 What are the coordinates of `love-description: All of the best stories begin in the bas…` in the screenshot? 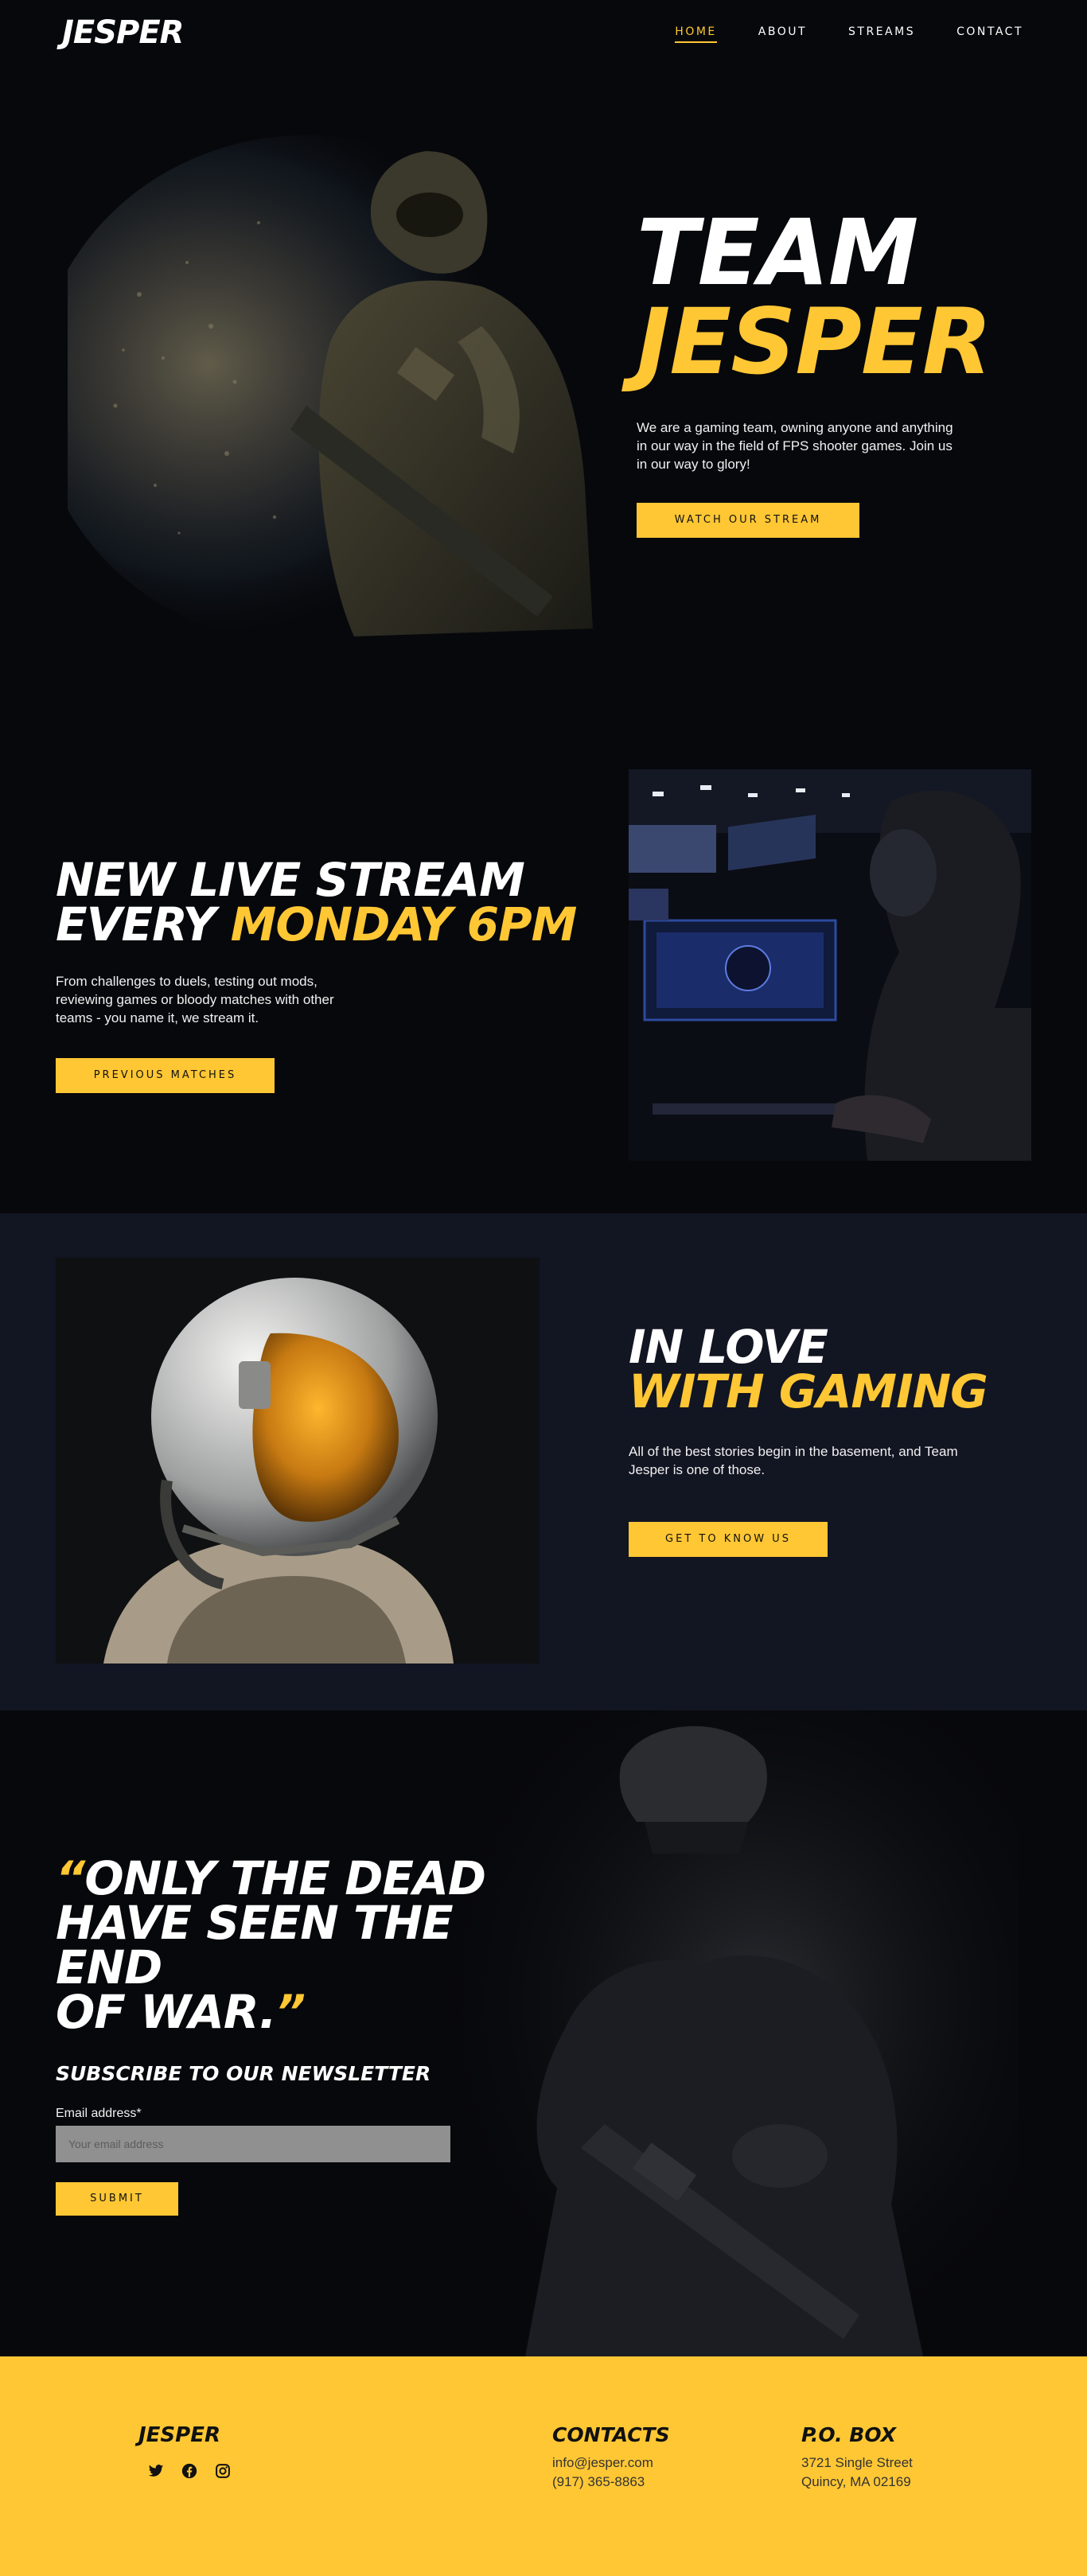 It's located at (793, 1461).